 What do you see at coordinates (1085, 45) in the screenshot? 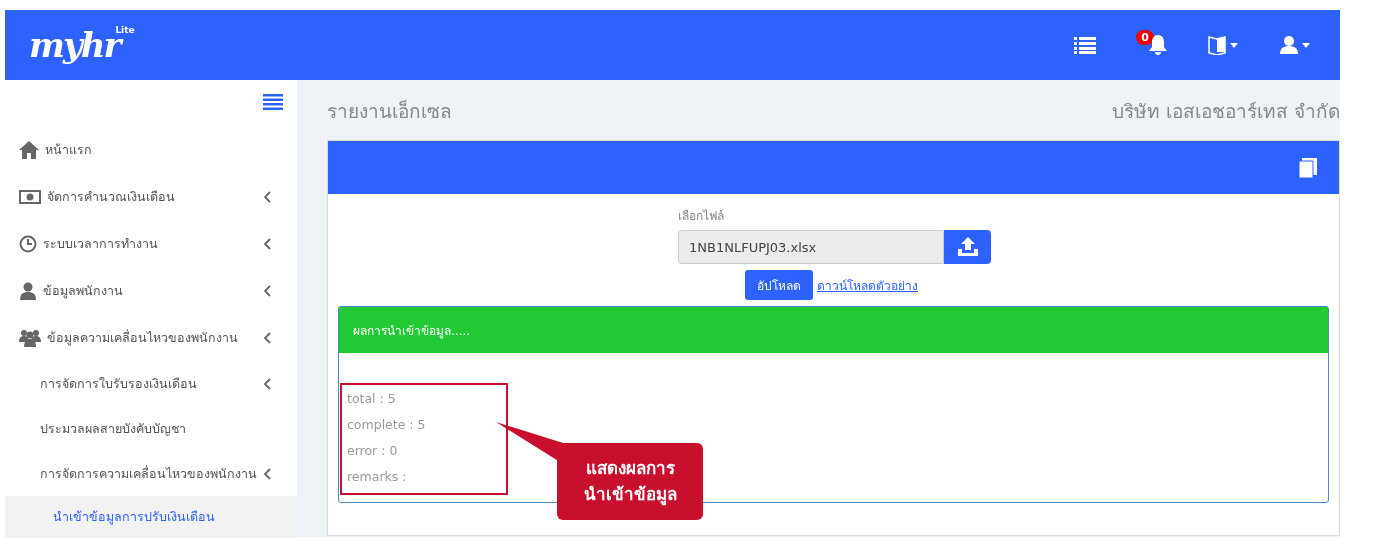
I see `list-icon` at bounding box center [1085, 45].